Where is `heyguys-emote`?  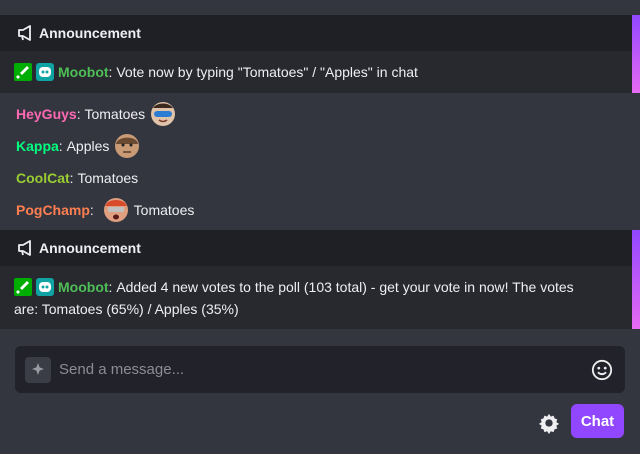
heyguys-emote is located at coordinates (163, 114).